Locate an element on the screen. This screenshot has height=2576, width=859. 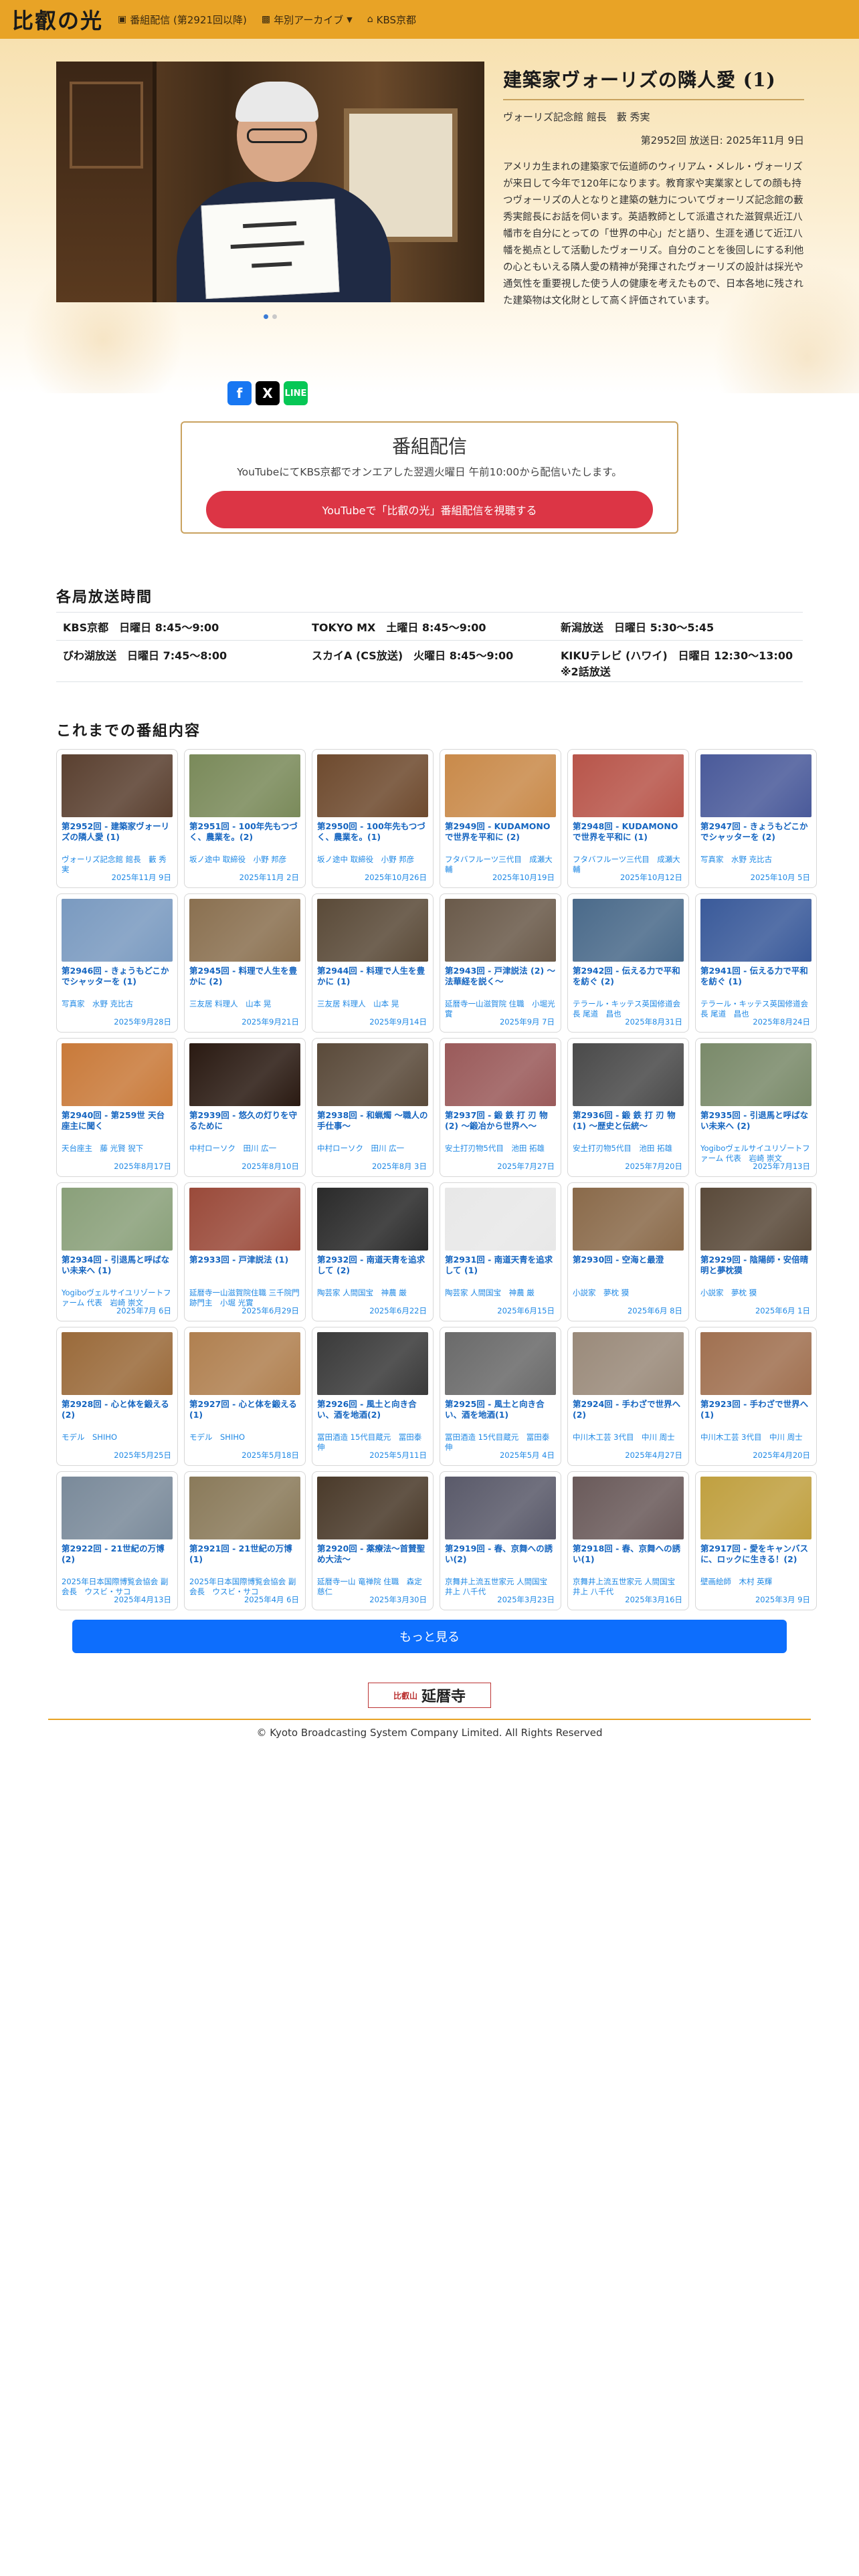
episode-date: 2025年10月19日 is located at coordinates (523, 877).